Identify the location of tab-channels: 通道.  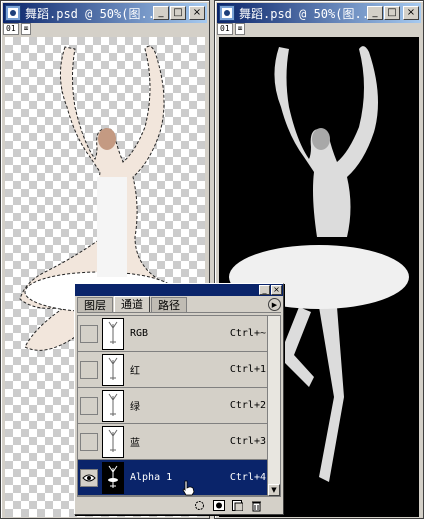
(132, 304).